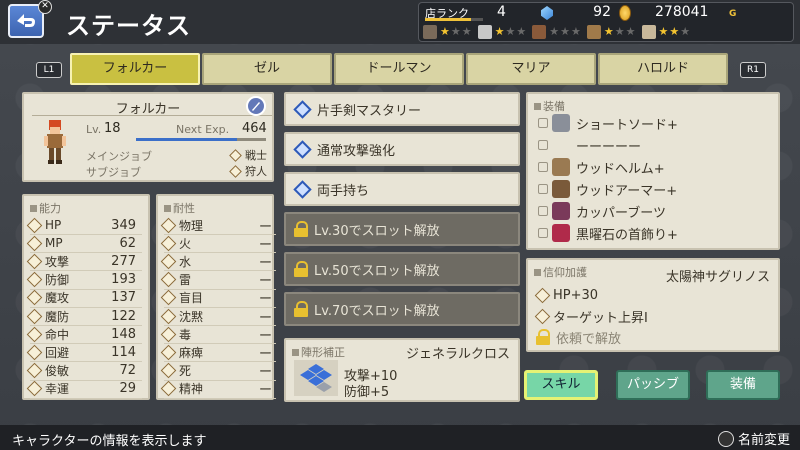  I want to click on abilities-label: 魔防, so click(57, 316).